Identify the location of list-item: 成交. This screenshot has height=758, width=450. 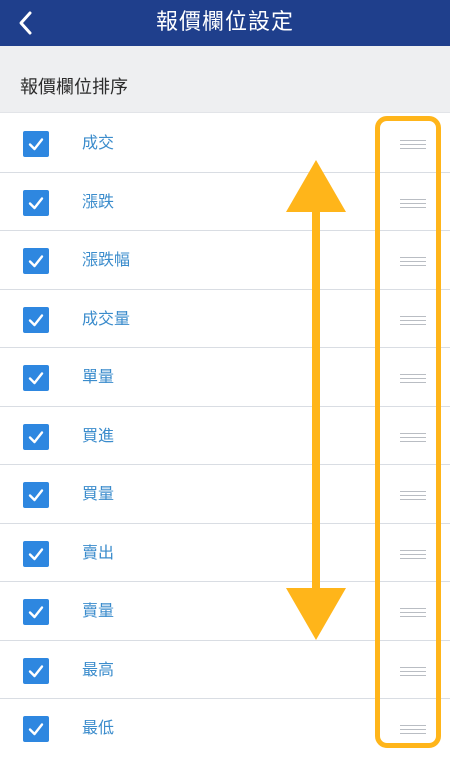
(225, 143).